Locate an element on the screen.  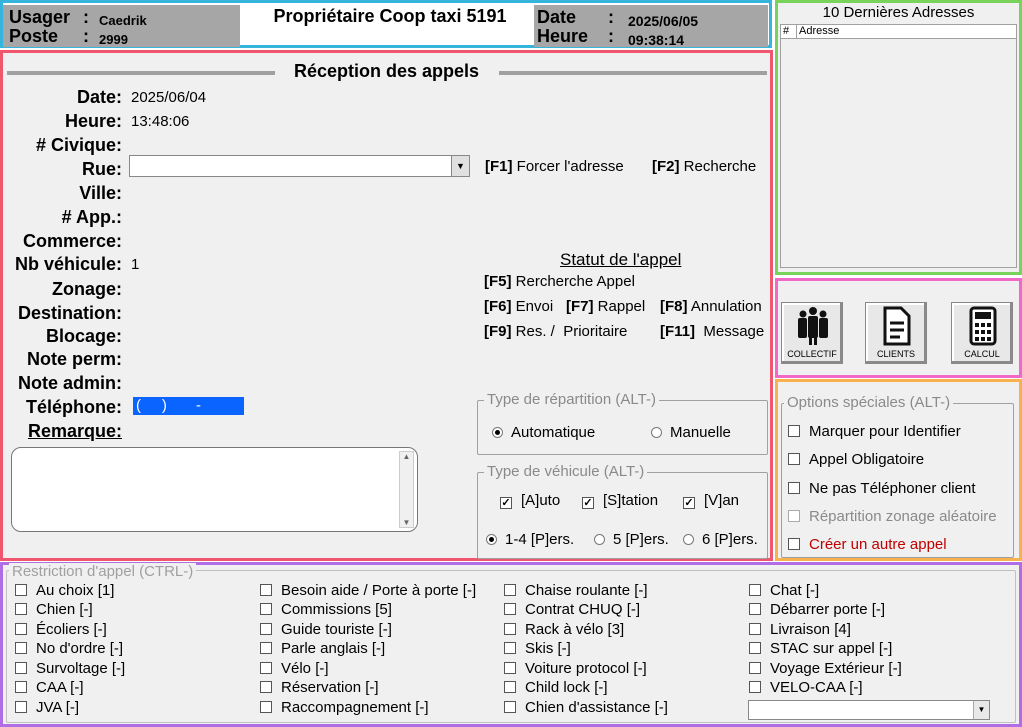
collectif-button: COLLECTIF is located at coordinates (812, 333).